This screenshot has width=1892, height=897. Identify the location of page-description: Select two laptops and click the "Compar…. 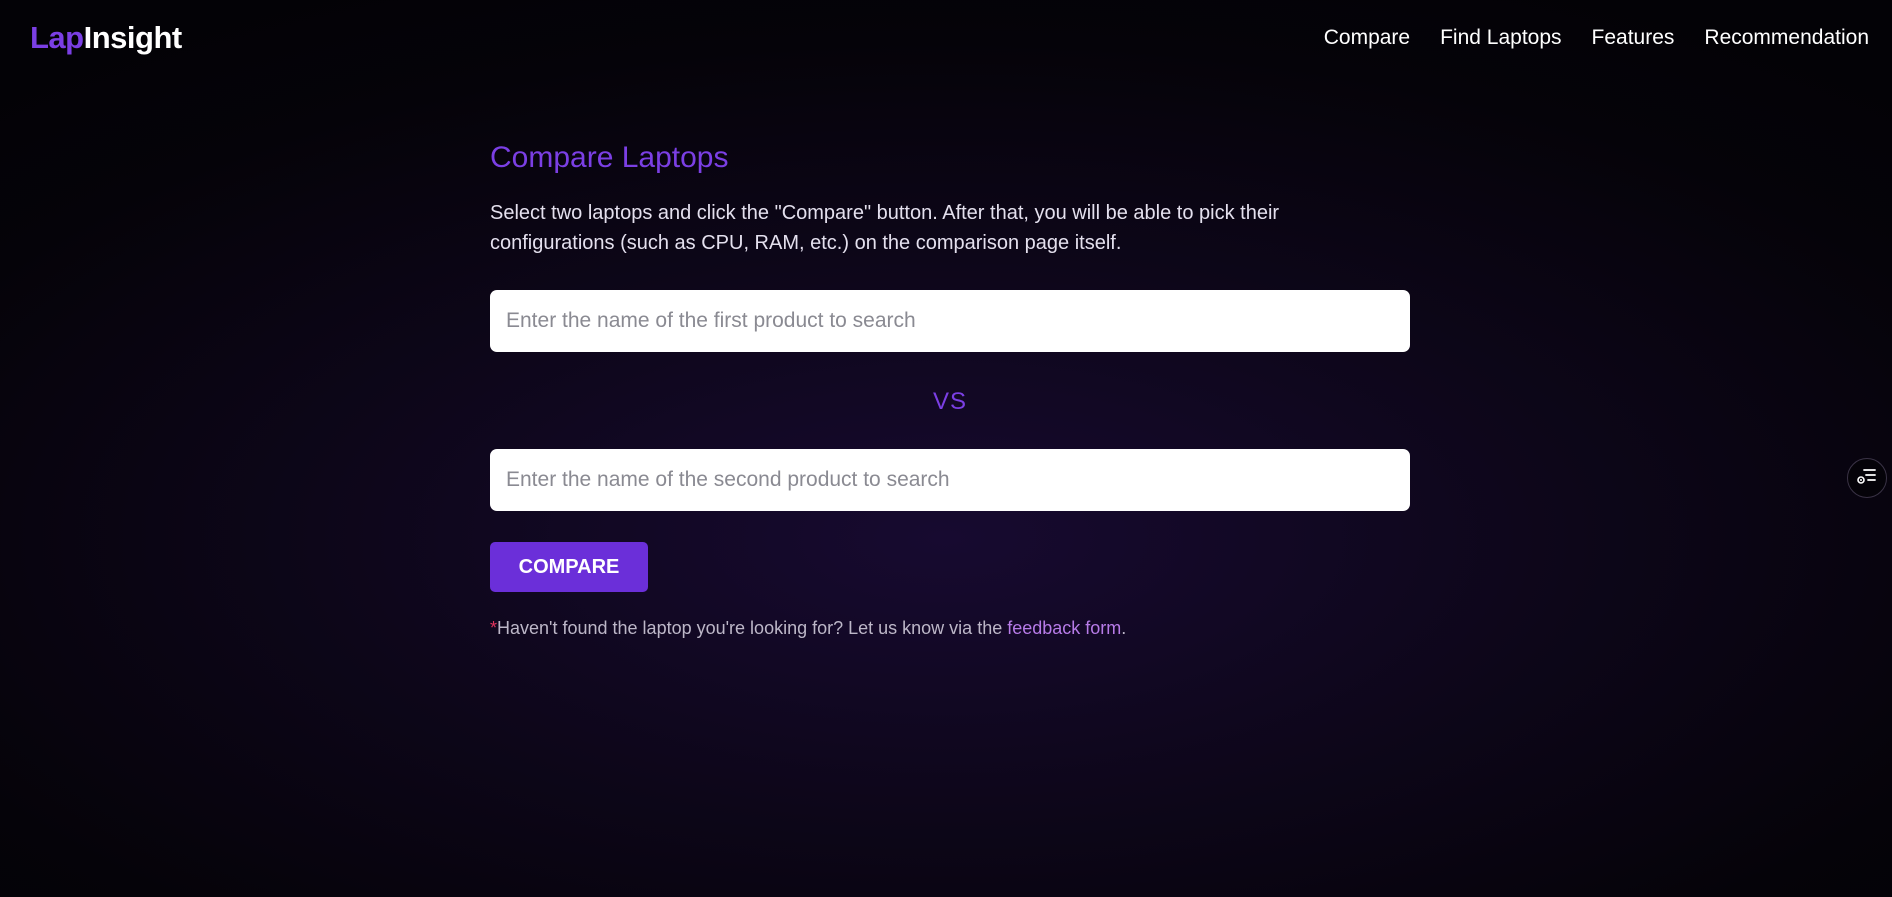
(885, 228).